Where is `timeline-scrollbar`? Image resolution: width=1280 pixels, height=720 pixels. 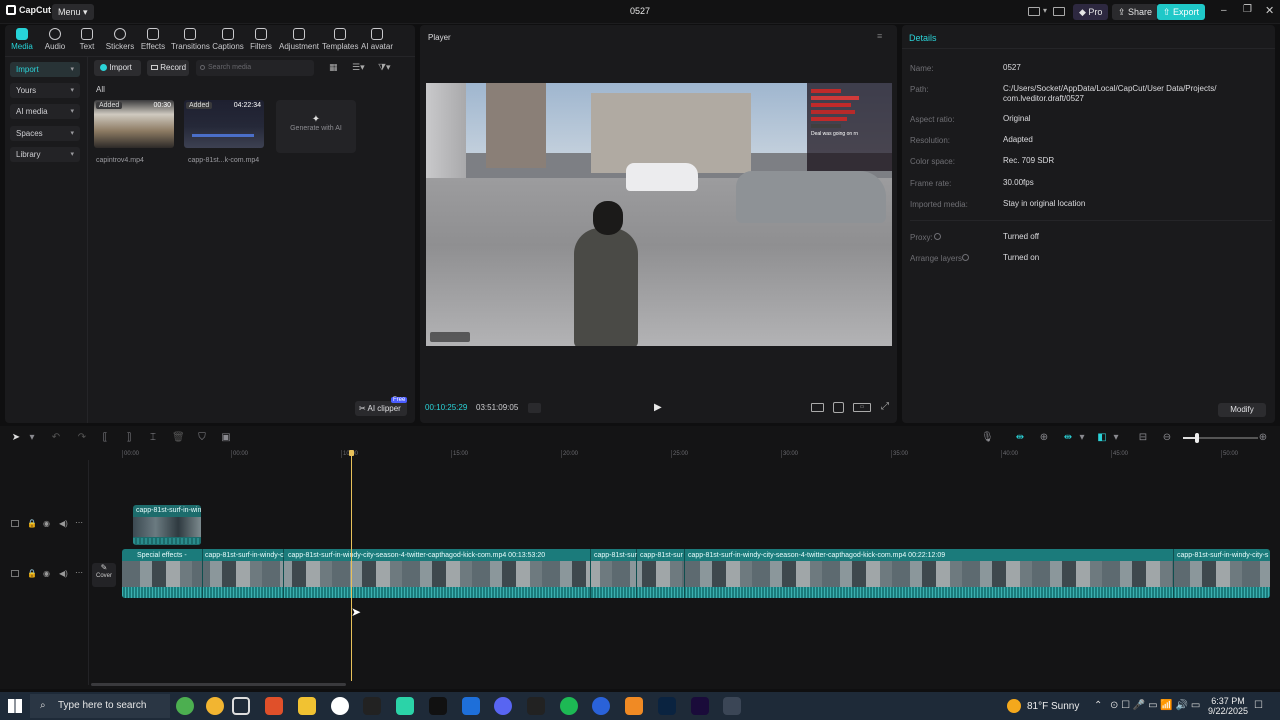 timeline-scrollbar is located at coordinates (218, 684).